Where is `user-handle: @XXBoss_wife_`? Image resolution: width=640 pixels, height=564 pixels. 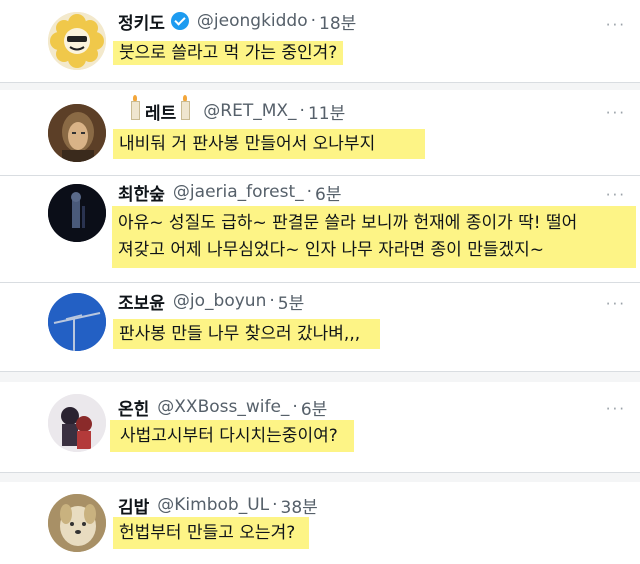 user-handle: @XXBoss_wife_ is located at coordinates (223, 407).